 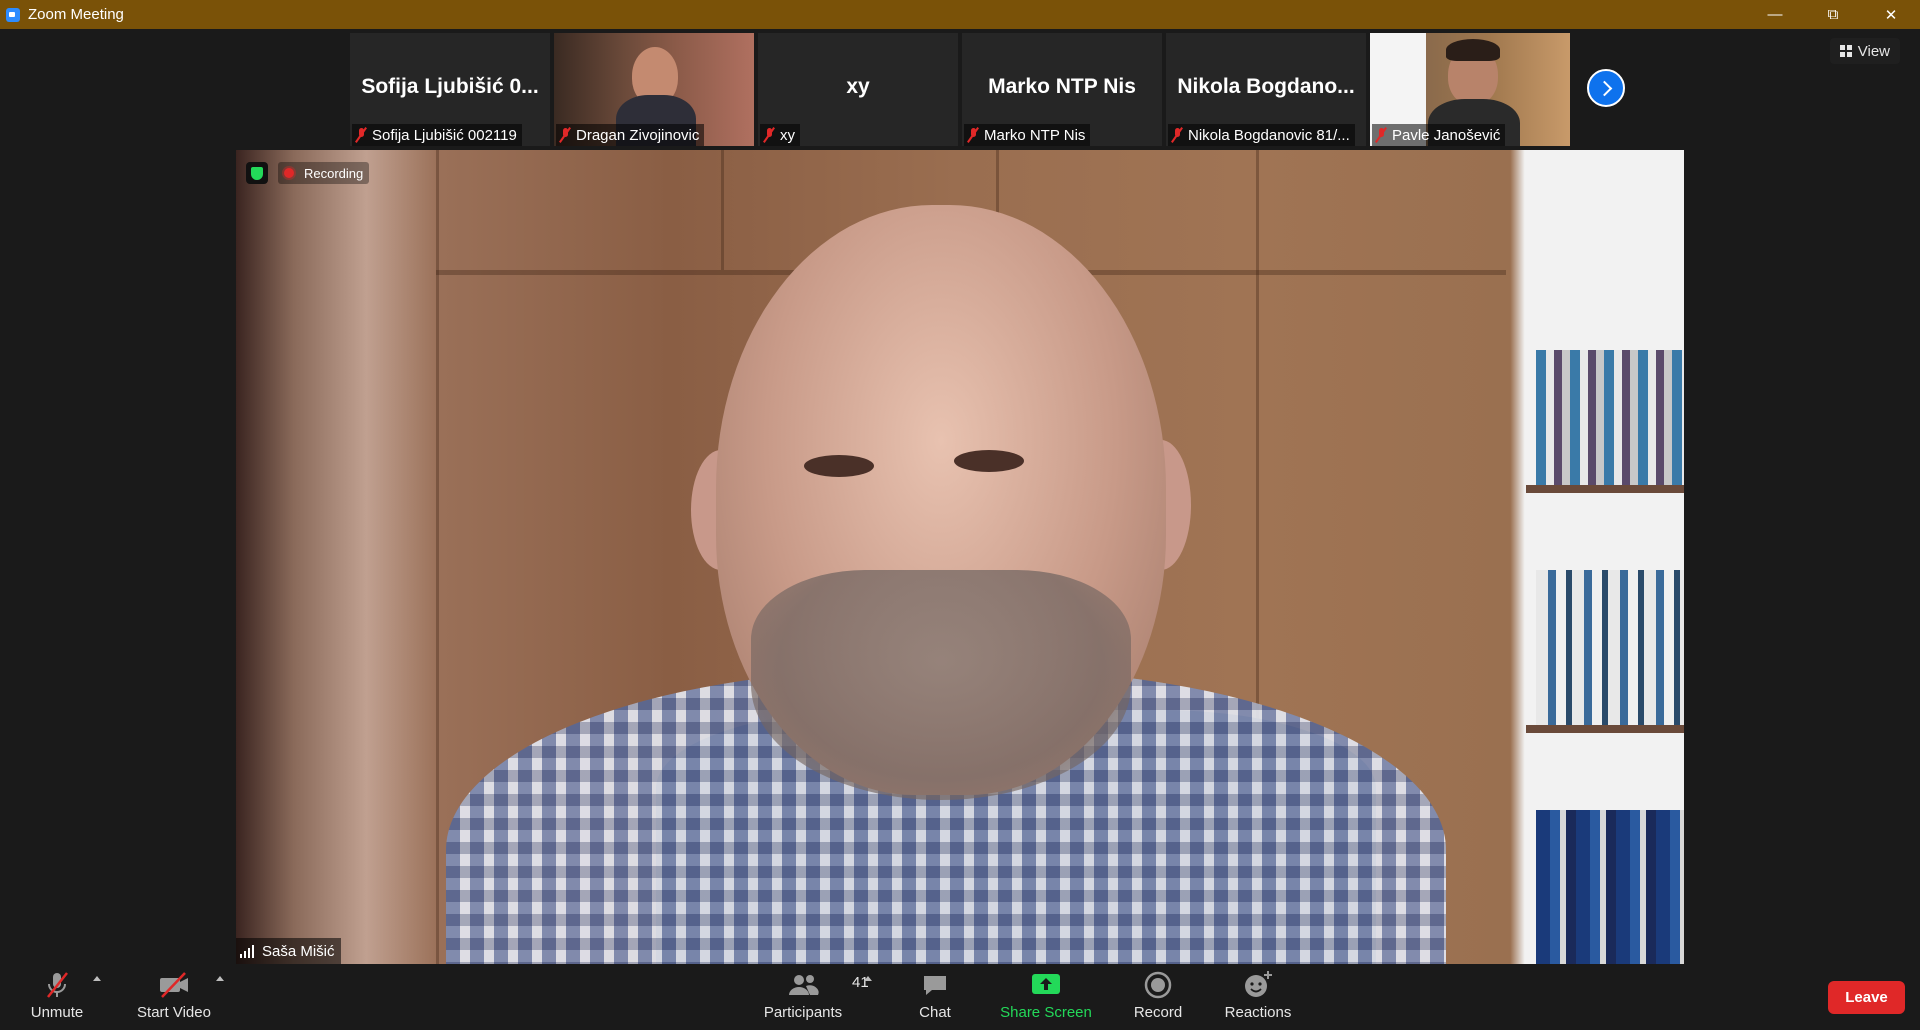 I want to click on participant-label: Marko NTP Nis, so click(x=1027, y=135).